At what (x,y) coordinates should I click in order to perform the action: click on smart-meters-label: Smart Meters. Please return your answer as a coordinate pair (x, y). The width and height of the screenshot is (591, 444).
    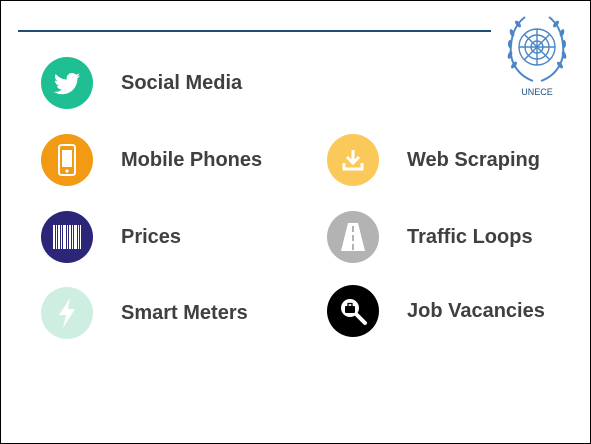
    Looking at the image, I should click on (184, 313).